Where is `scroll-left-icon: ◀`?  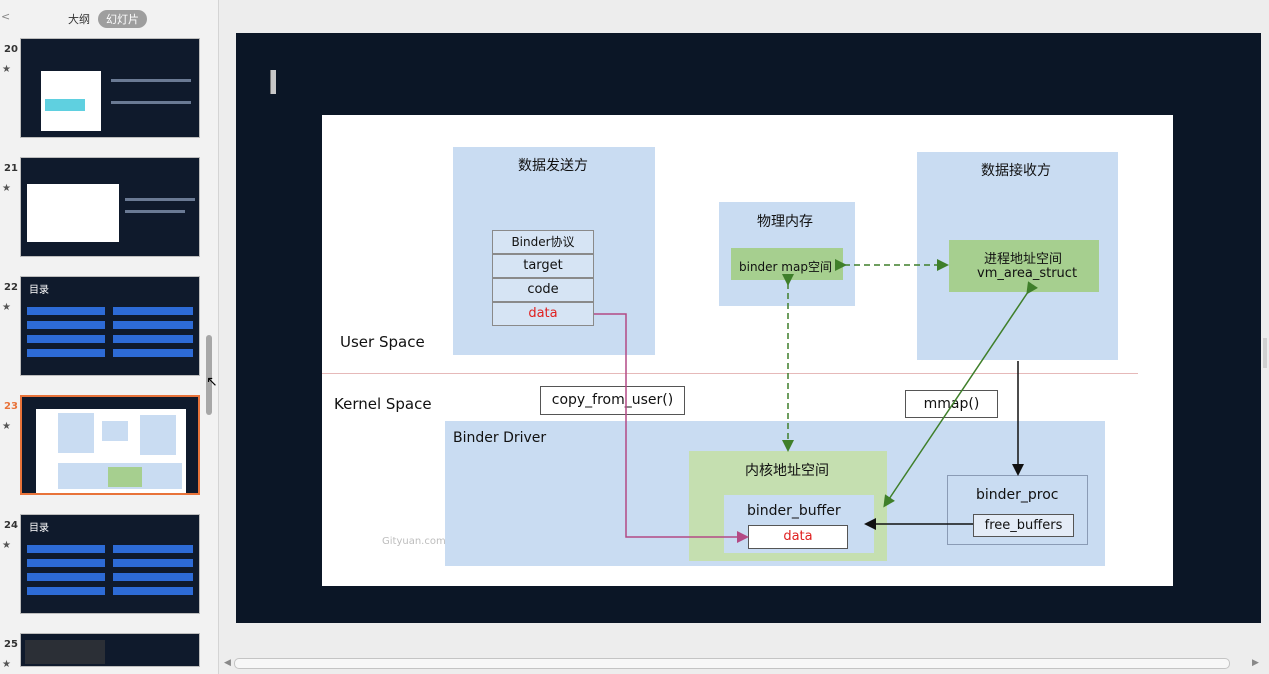
scroll-left-icon: ◀ is located at coordinates (227, 663).